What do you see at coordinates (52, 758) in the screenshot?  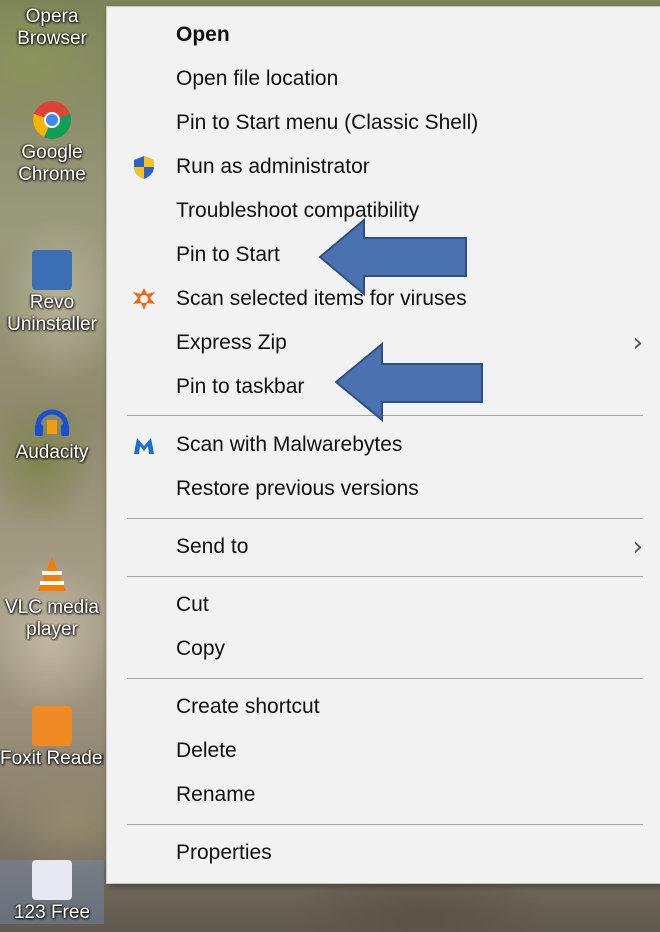 I see `desktop-icon-label: Foxit Reader` at bounding box center [52, 758].